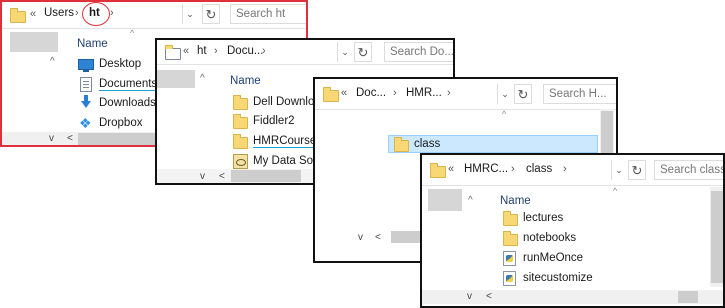 The height and width of the screenshot is (308, 725). What do you see at coordinates (85, 123) in the screenshot?
I see `dropbox-icon: ❖` at bounding box center [85, 123].